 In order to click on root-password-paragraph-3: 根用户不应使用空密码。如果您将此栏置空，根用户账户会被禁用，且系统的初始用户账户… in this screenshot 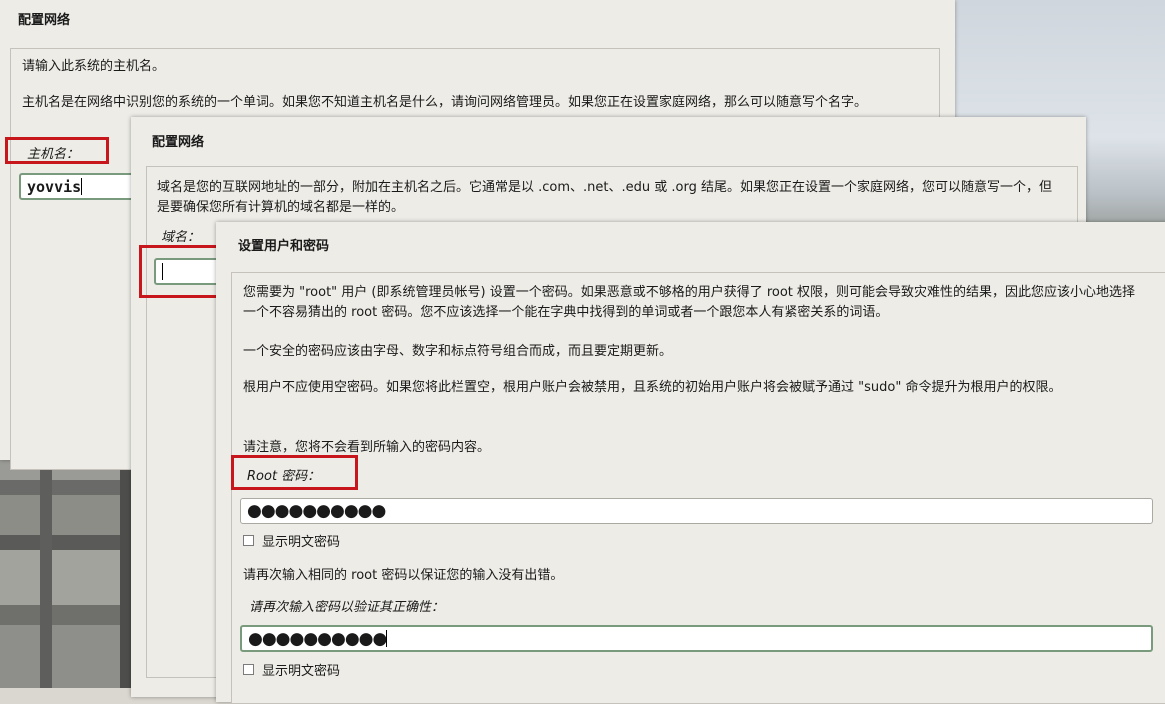, I will do `click(652, 387)`.